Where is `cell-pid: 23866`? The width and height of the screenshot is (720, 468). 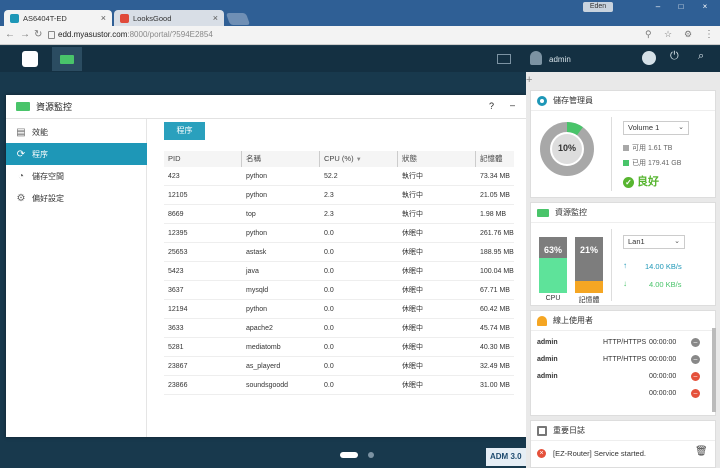 cell-pid: 23866 is located at coordinates (178, 385).